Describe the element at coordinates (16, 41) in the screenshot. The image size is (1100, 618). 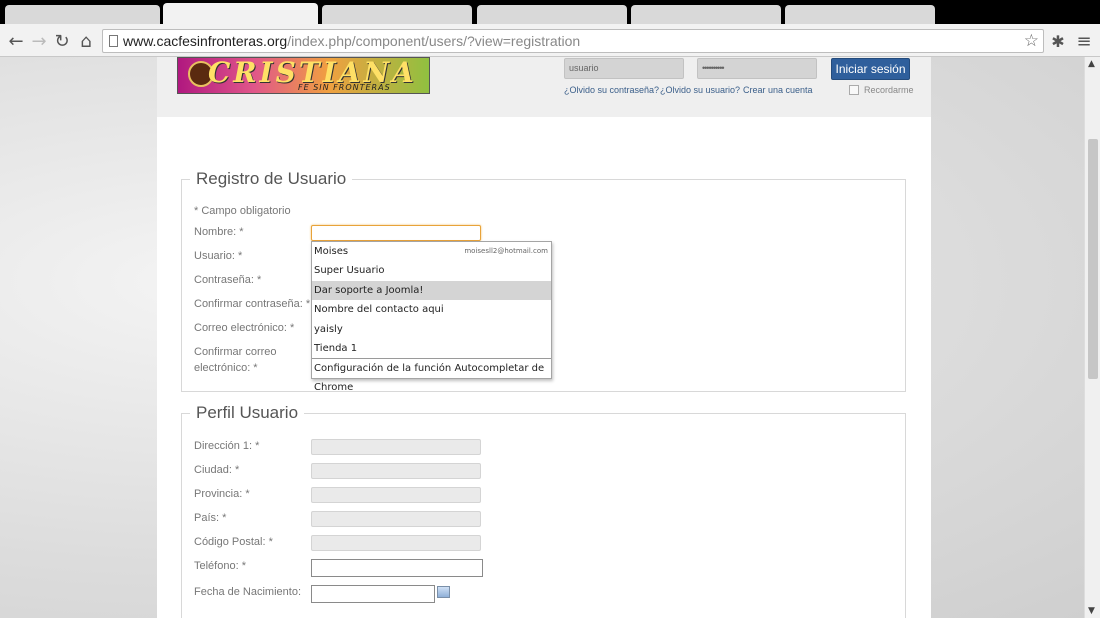
I see `back-arrow-icon: ←` at that location.